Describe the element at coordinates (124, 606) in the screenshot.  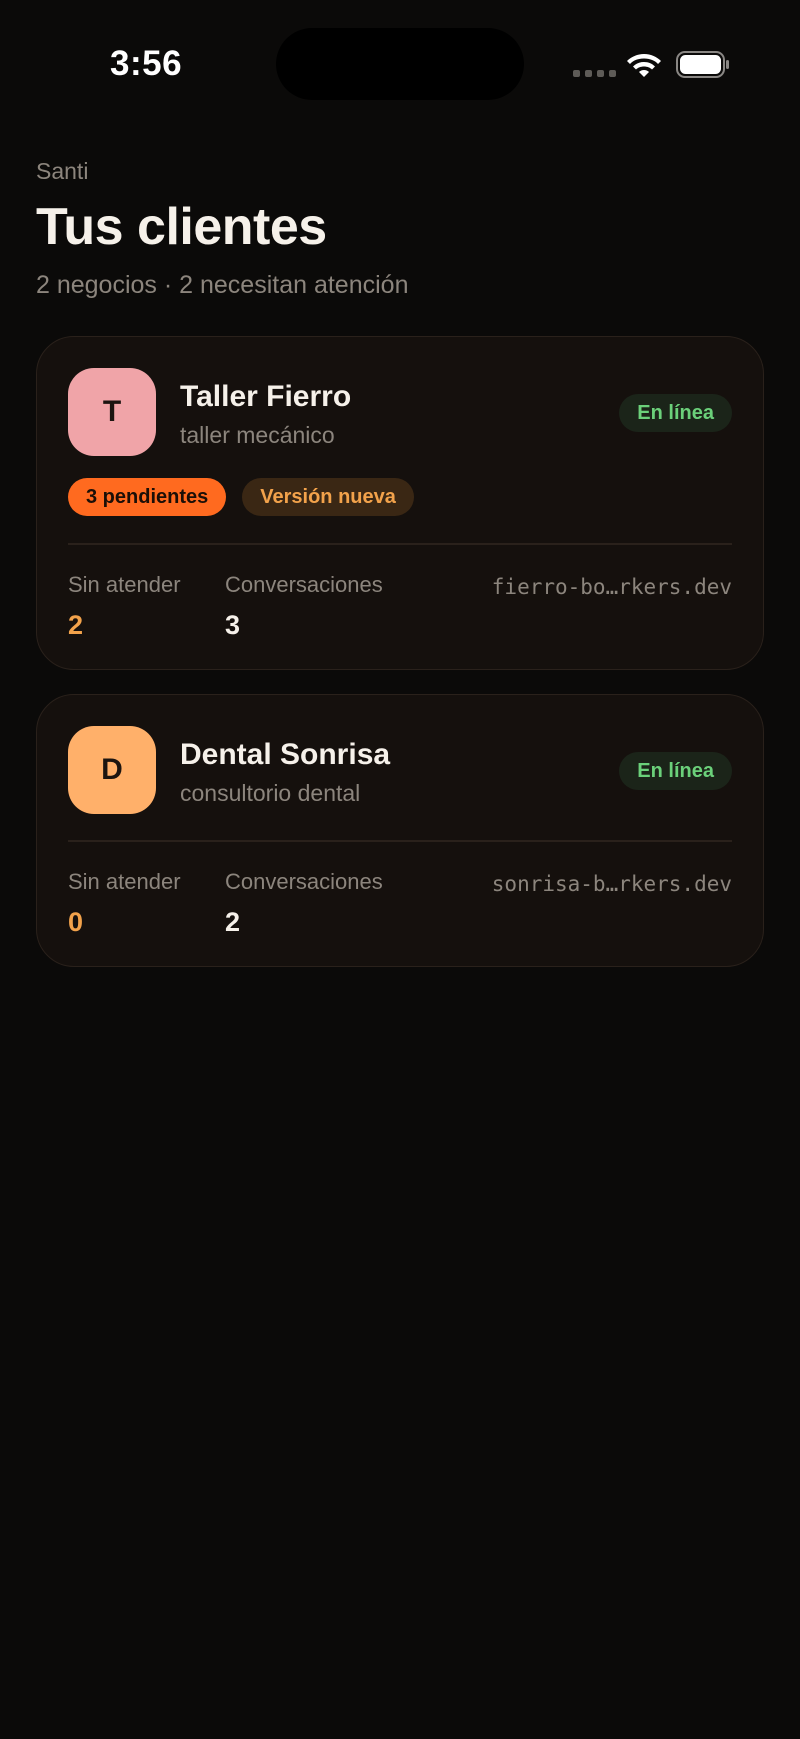
I see `stat-unattended: Sin atender 2` at that location.